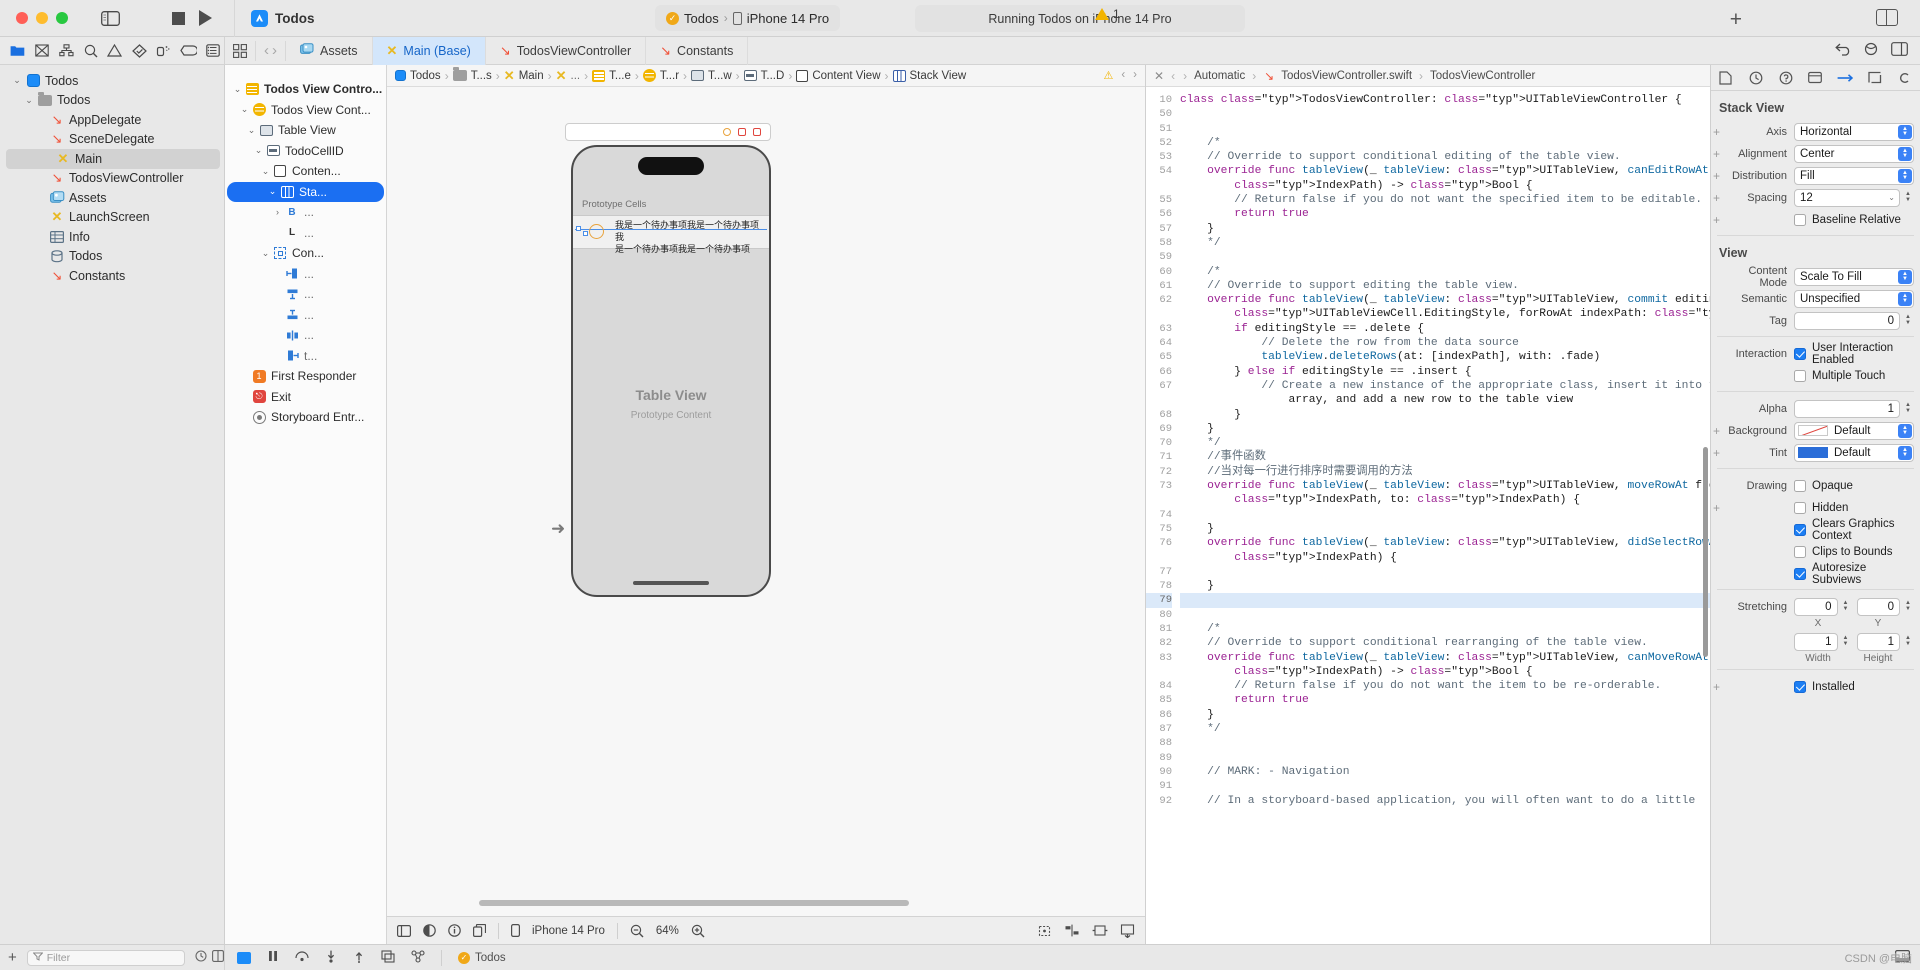 This screenshot has width=1920, height=970. Describe the element at coordinates (305, 130) in the screenshot. I see `outline-item-tableview: ⌄ Table View` at that location.